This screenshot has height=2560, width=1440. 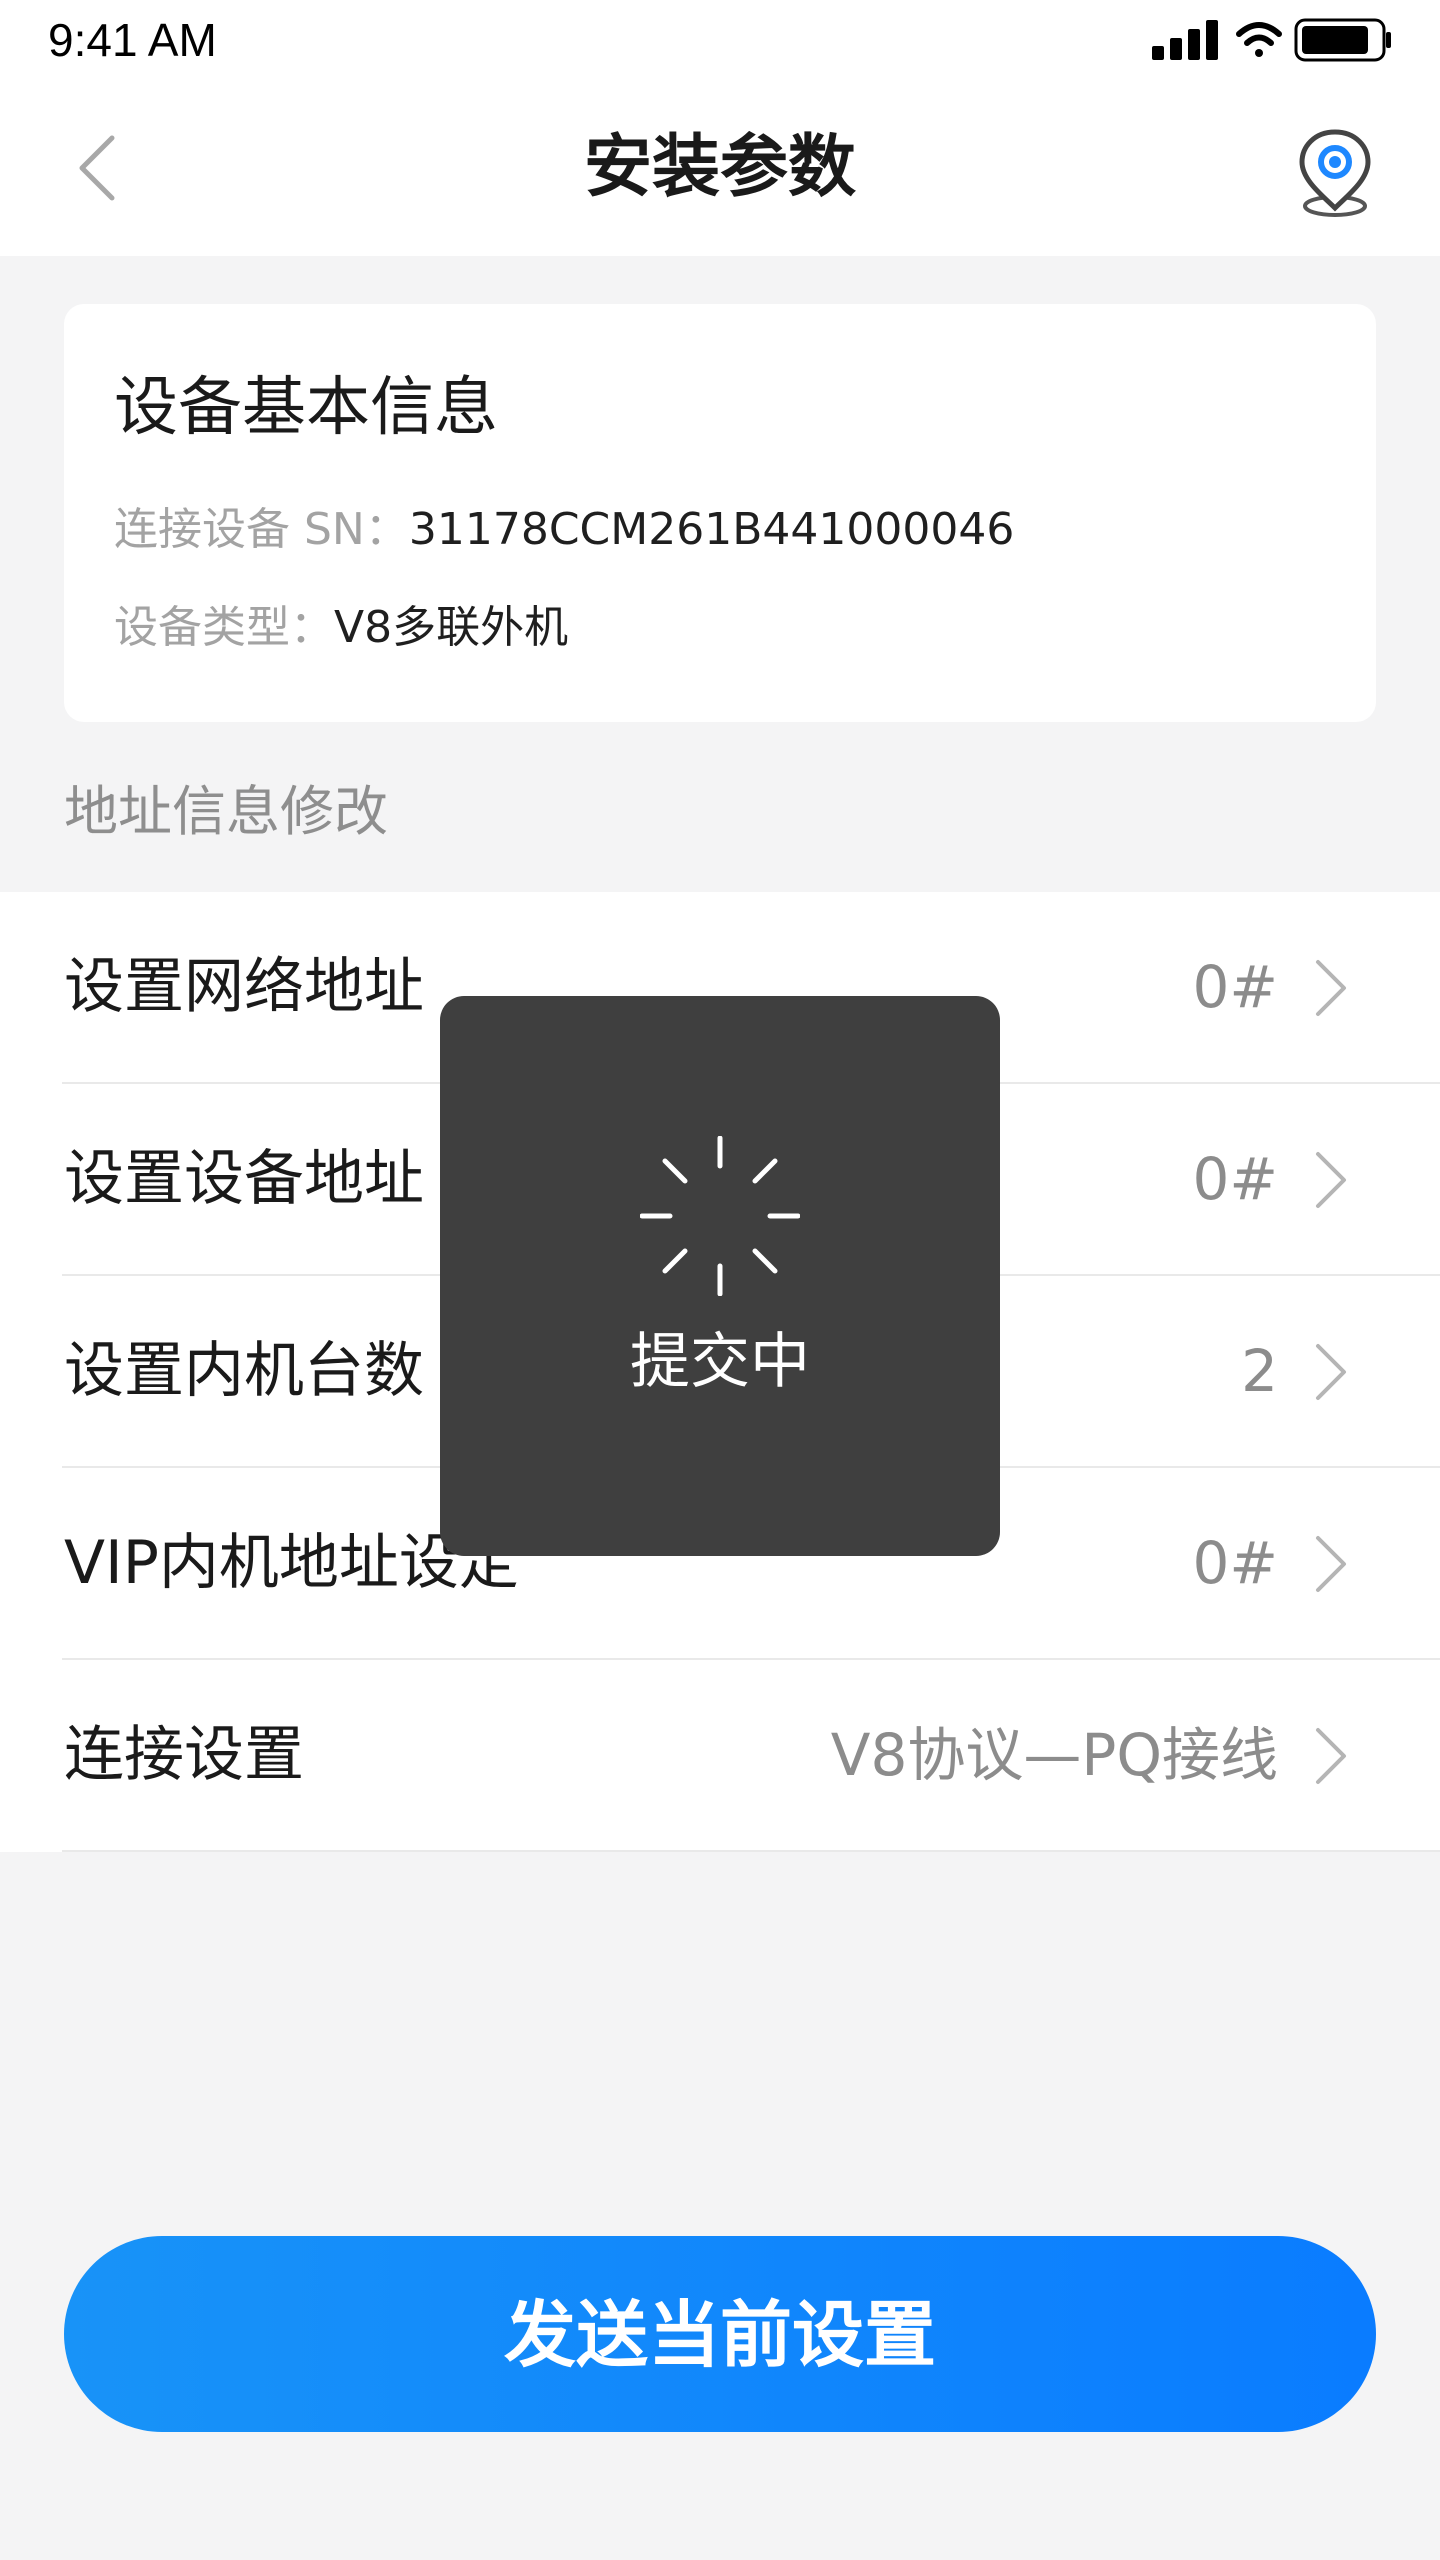 I want to click on send-settings-button: 发送当前设置, so click(x=720, y=2334).